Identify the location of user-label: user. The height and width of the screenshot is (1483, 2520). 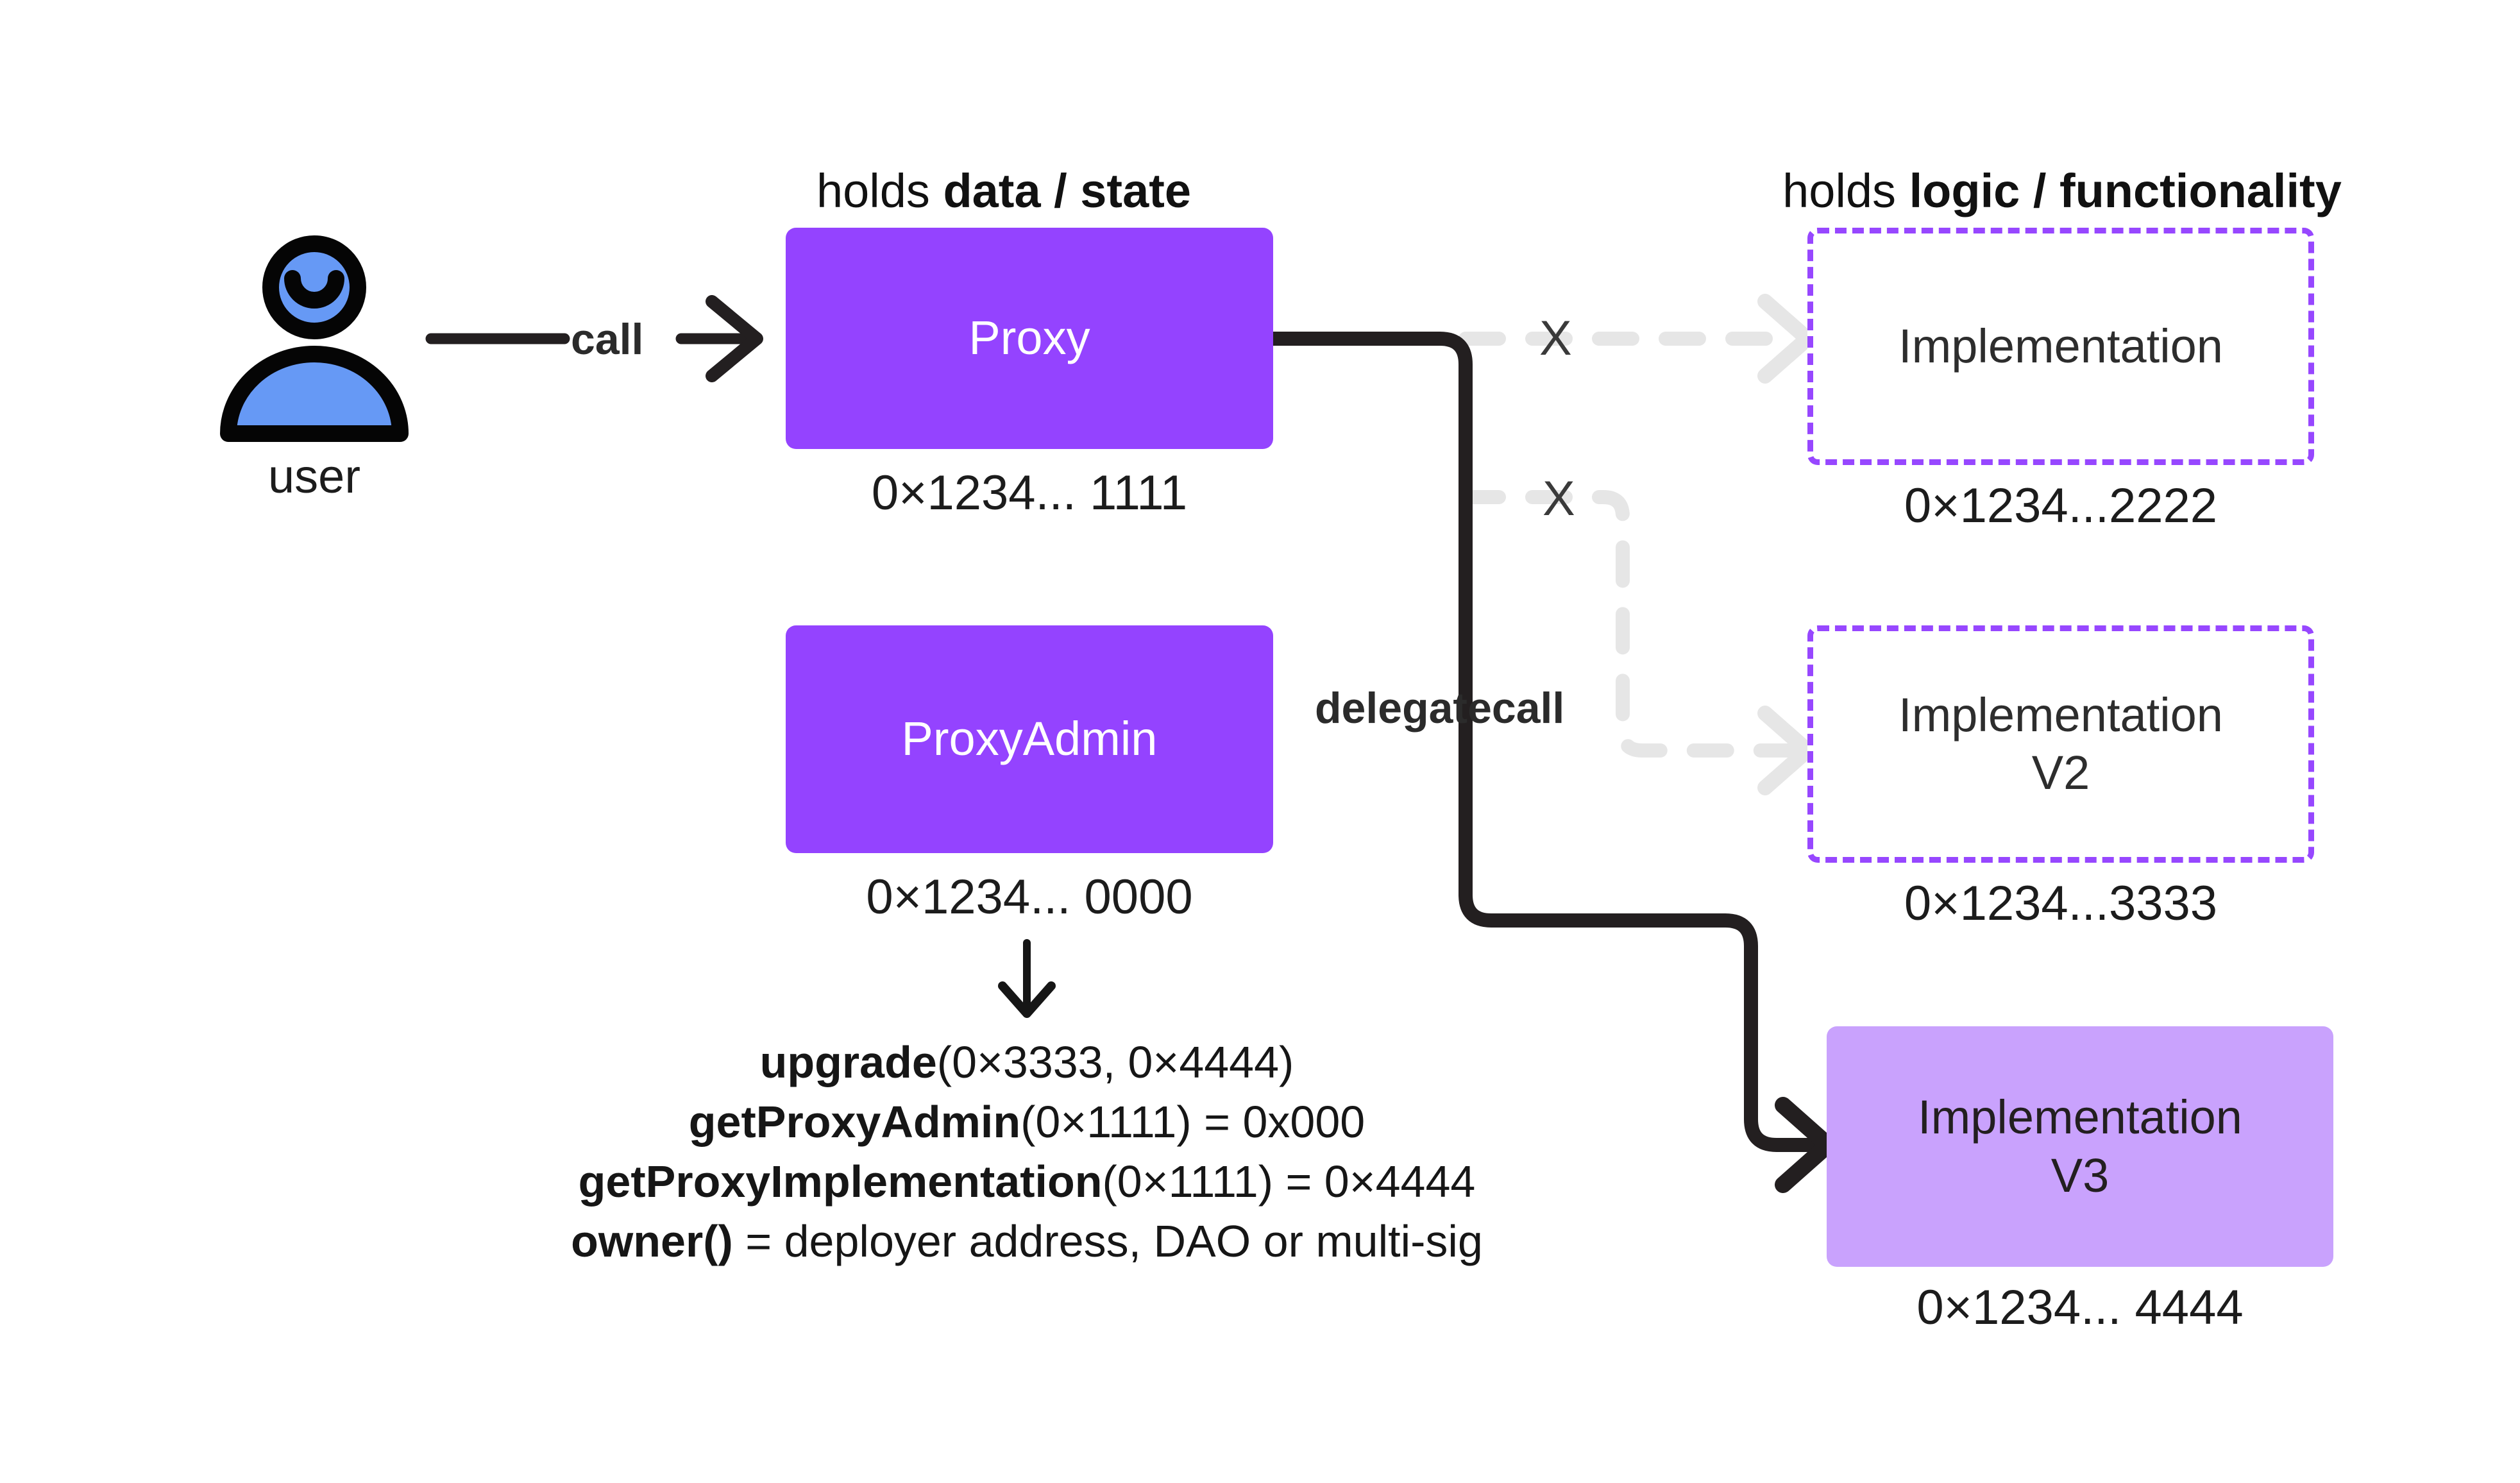
(314, 476).